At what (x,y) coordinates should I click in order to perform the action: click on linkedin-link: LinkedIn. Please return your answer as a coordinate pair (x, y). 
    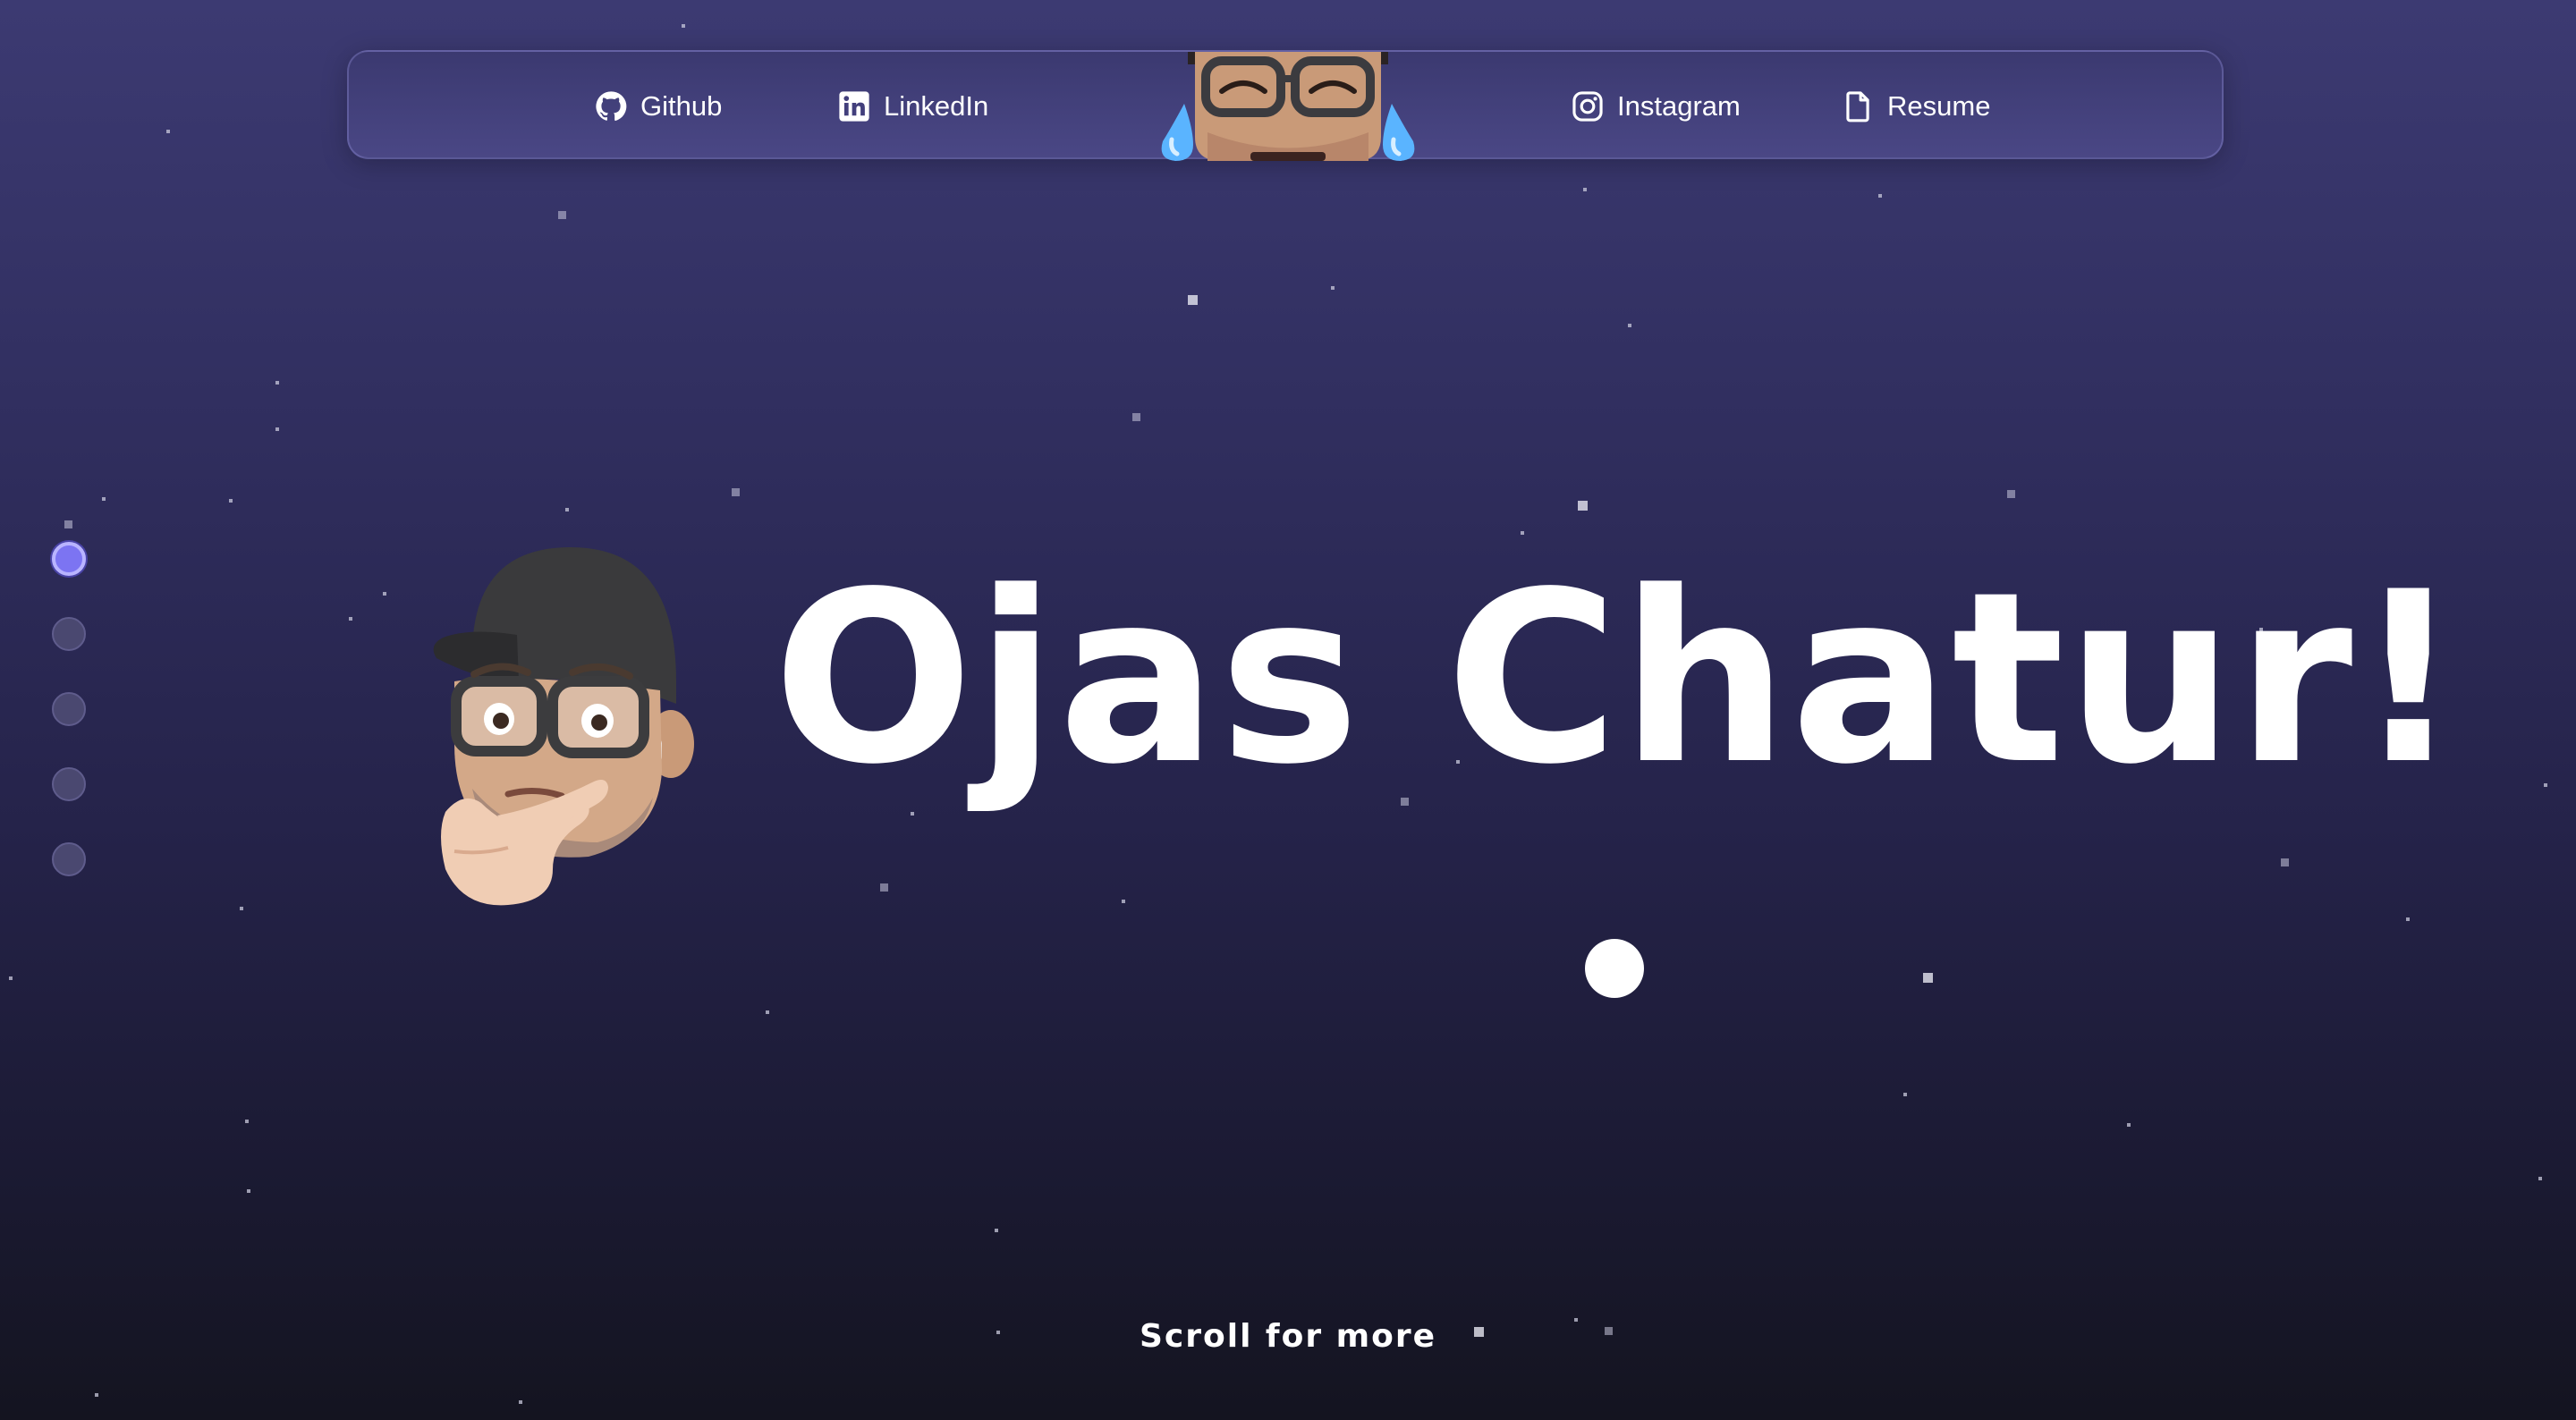
    Looking at the image, I should click on (912, 107).